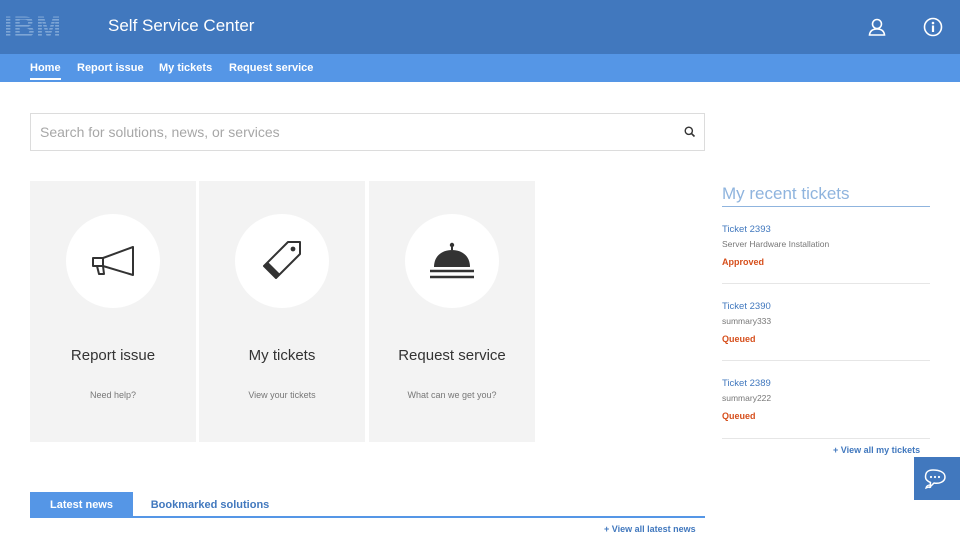  I want to click on nav-request-service: Request service, so click(271, 68).